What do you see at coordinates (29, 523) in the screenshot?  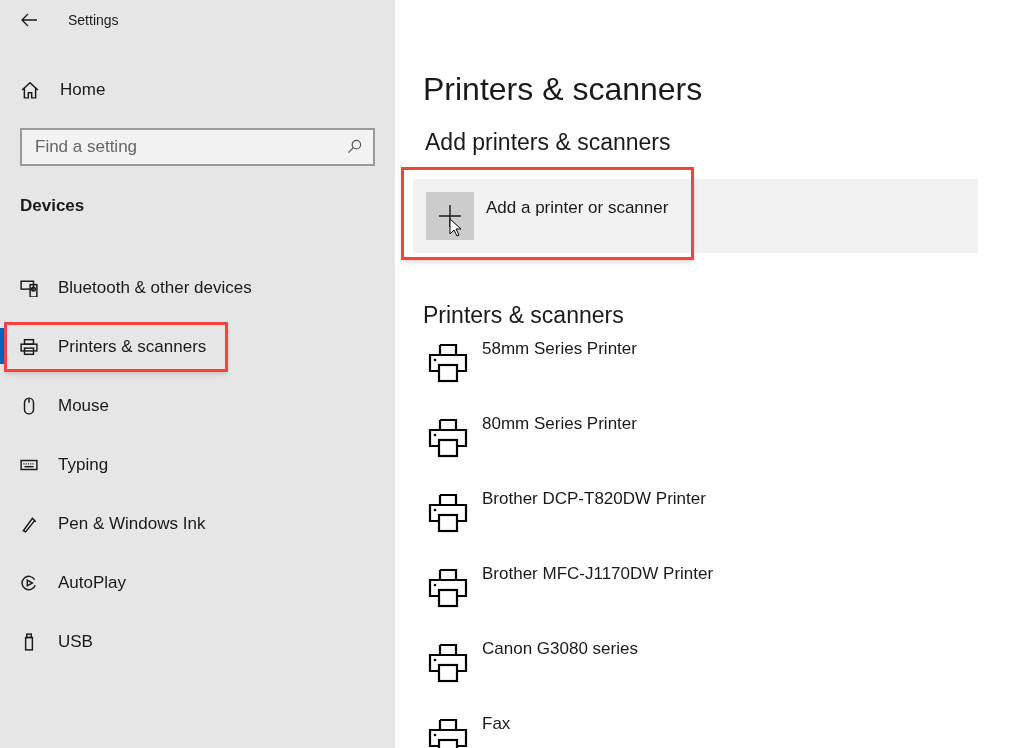 I see `pen-icon` at bounding box center [29, 523].